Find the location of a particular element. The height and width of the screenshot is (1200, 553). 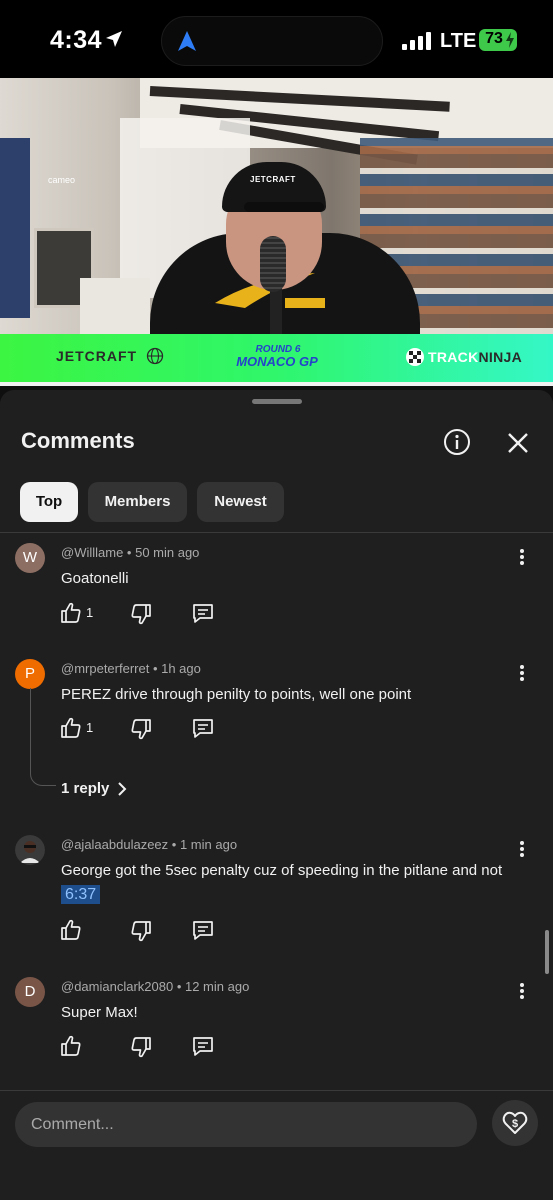

timestamp-link: 6:37 is located at coordinates (81, 894).